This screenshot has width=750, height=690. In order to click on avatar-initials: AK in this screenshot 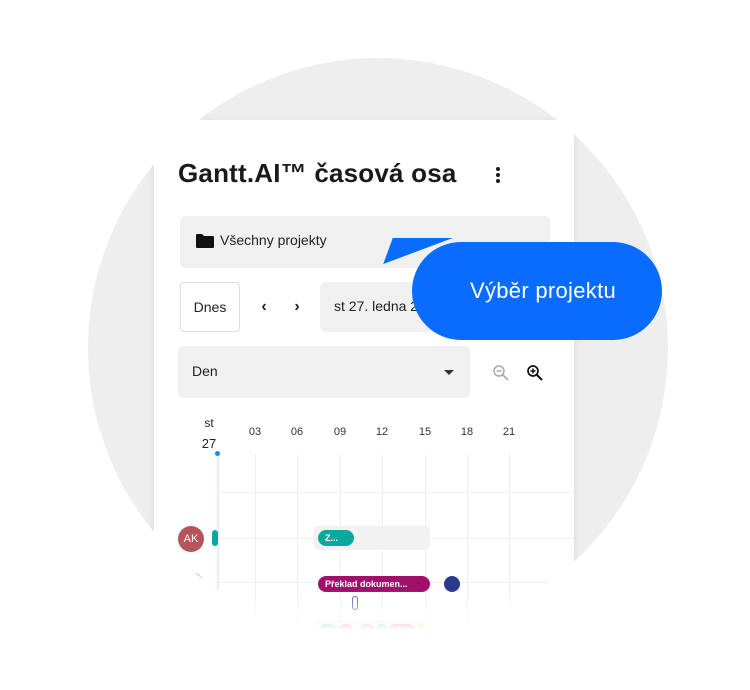, I will do `click(191, 539)`.